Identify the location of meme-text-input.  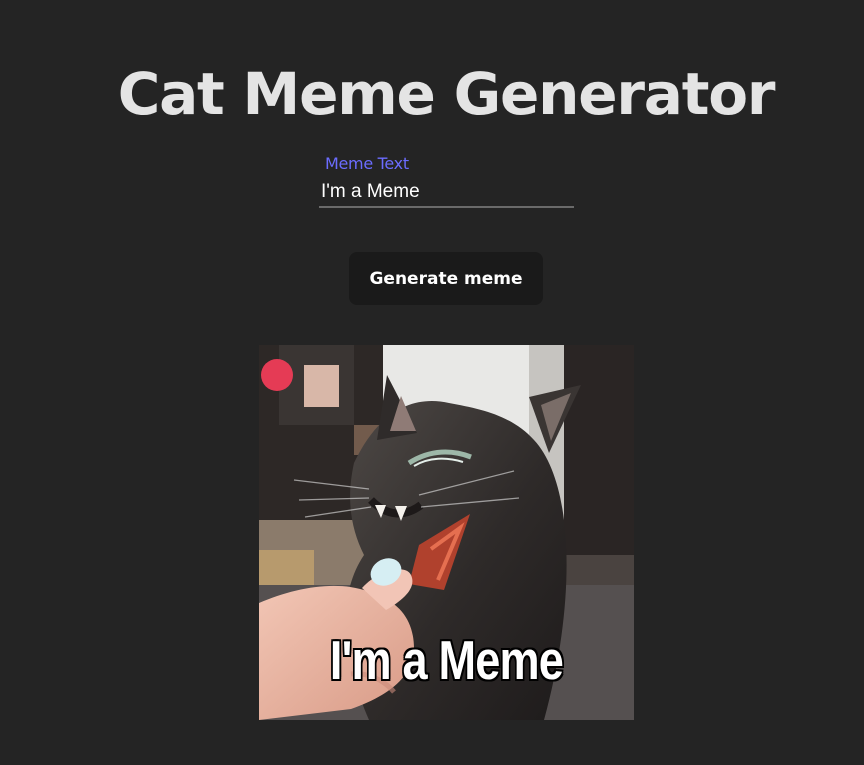
(446, 193).